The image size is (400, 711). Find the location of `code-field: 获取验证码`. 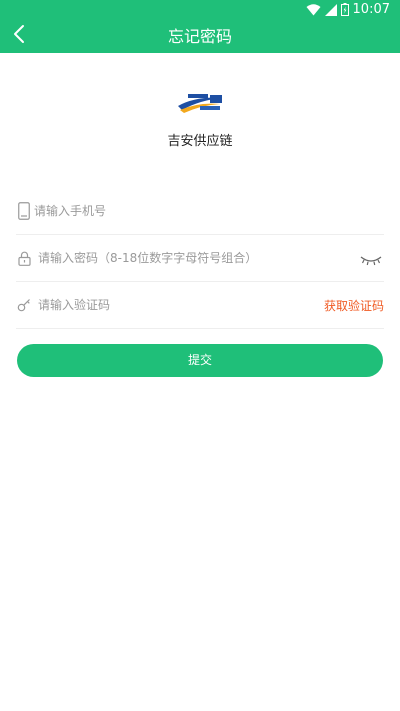

code-field: 获取验证码 is located at coordinates (200, 305).